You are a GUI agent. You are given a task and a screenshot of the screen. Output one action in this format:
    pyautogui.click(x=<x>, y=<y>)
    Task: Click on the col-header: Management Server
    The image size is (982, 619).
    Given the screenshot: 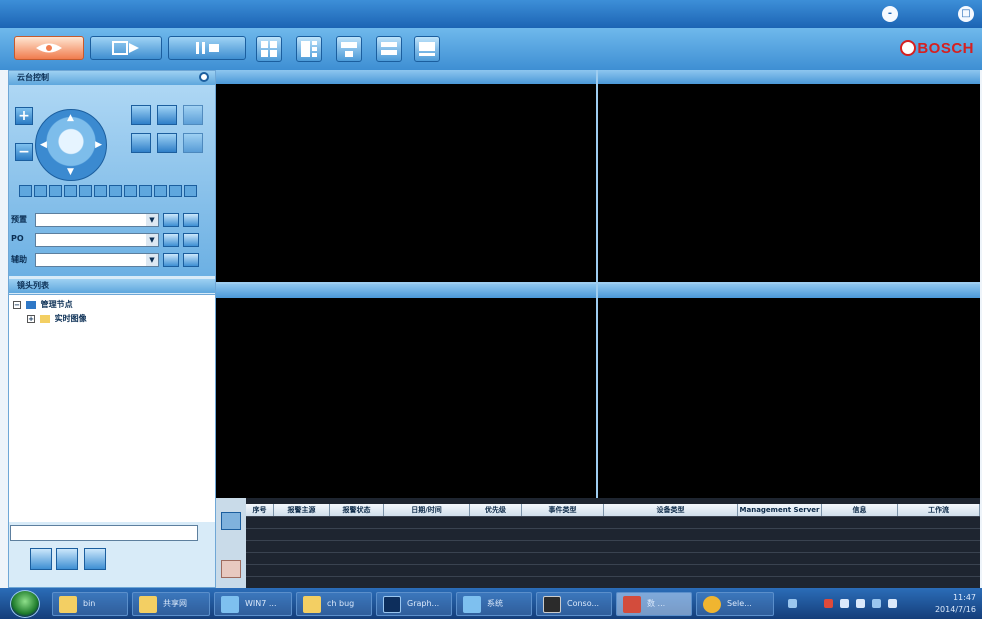 What is the action you would take?
    pyautogui.click(x=780, y=510)
    